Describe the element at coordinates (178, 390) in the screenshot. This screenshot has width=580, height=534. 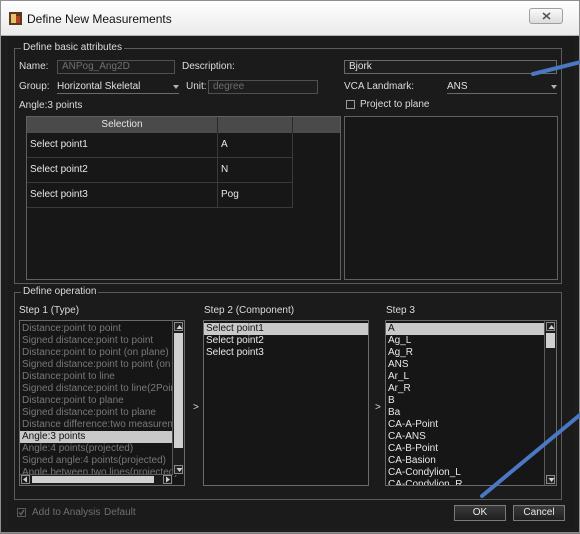
I see `step1-scroll-thumb` at that location.